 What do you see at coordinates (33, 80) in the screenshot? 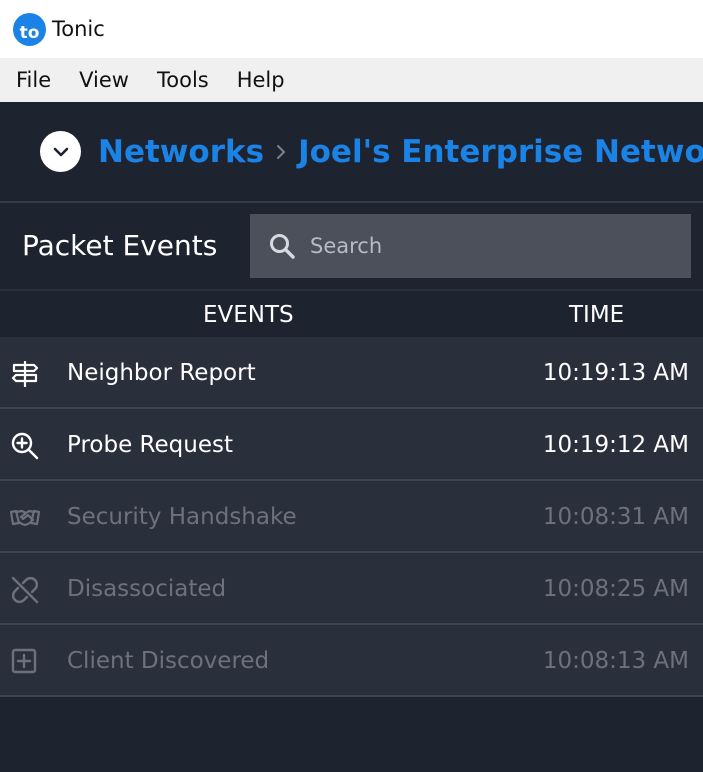
I see `menu-file: File` at bounding box center [33, 80].